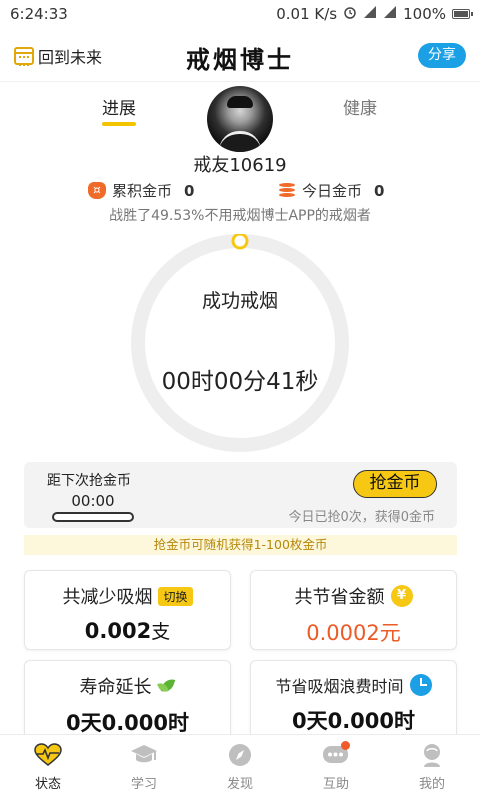  What do you see at coordinates (48, 755) in the screenshot?
I see `heart-pulse-icon` at bounding box center [48, 755].